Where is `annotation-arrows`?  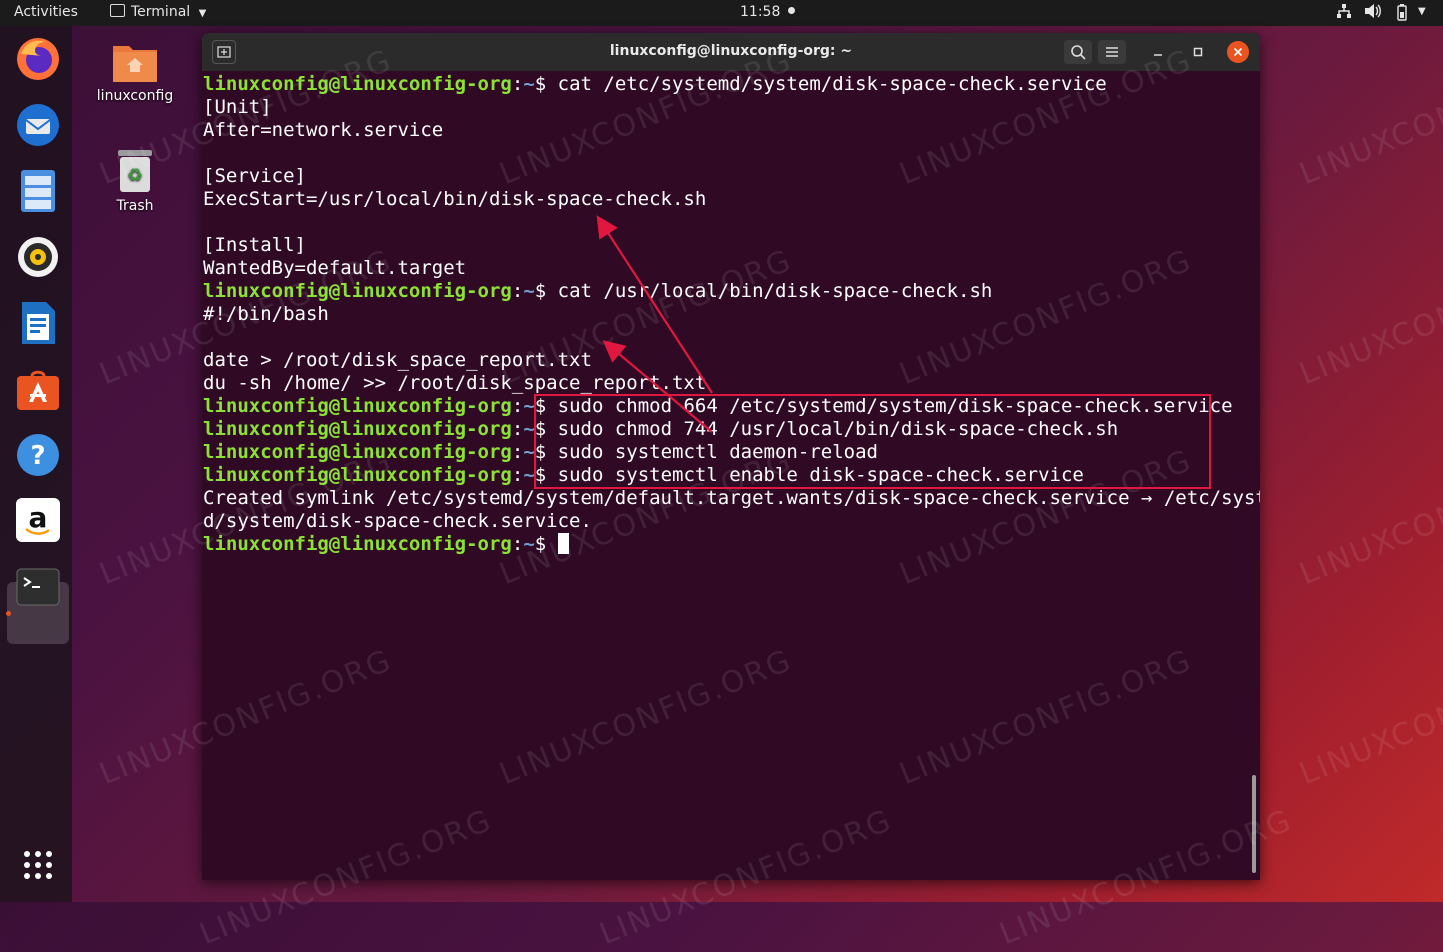
annotation-arrows is located at coordinates (654, 324).